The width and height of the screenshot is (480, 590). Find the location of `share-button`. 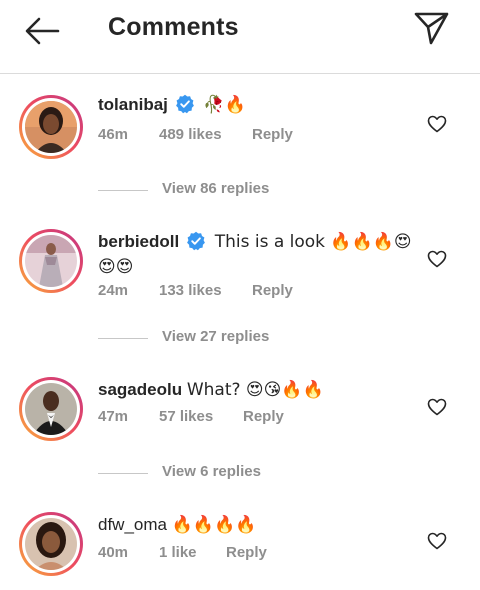

share-button is located at coordinates (431, 28).